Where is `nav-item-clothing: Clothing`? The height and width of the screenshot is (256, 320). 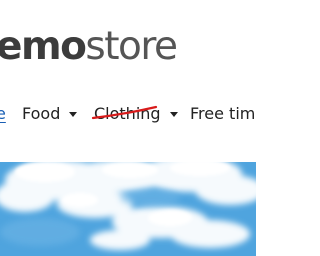 nav-item-clothing: Clothing is located at coordinates (134, 114).